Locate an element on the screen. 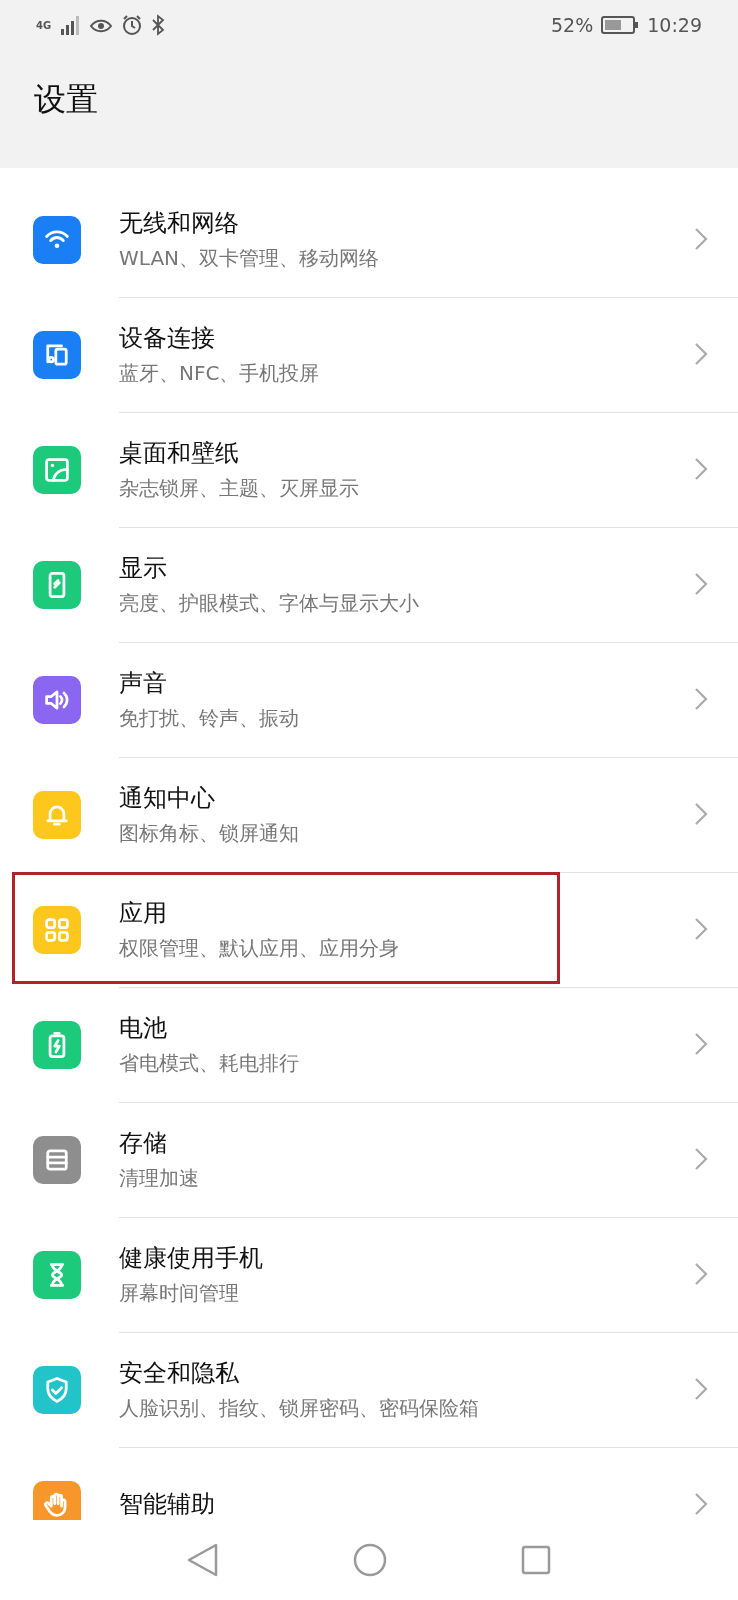 The width and height of the screenshot is (738, 1600). recents-icon is located at coordinates (536, 1560).